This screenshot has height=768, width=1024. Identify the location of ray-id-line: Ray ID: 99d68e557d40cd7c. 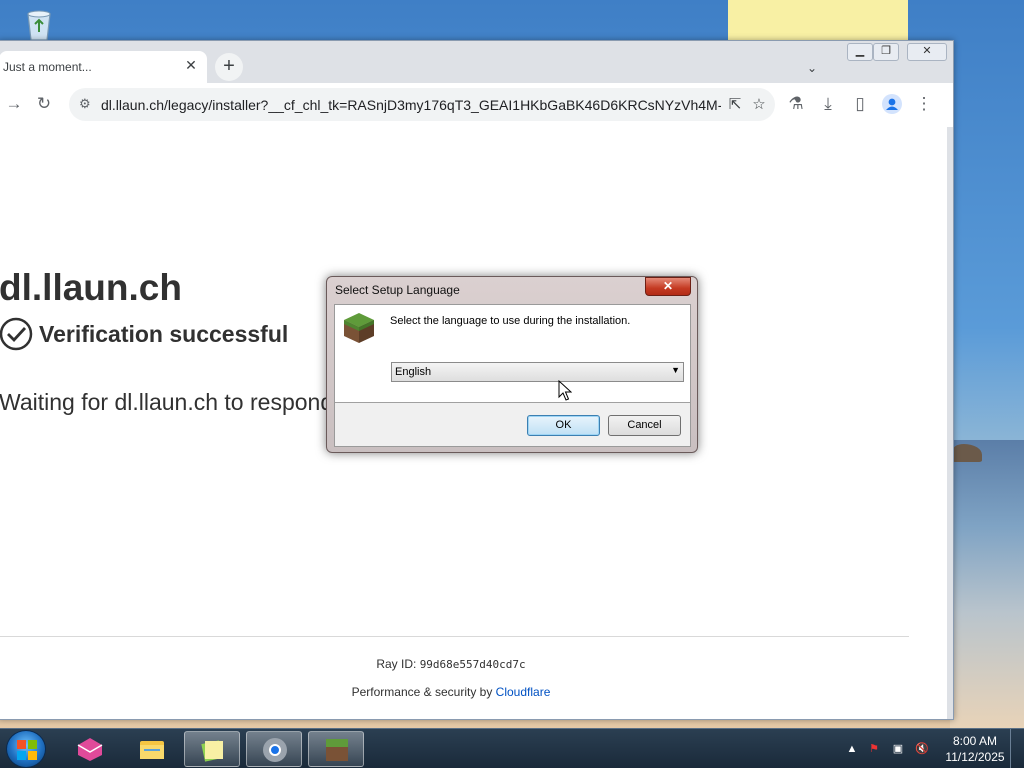
(451, 664).